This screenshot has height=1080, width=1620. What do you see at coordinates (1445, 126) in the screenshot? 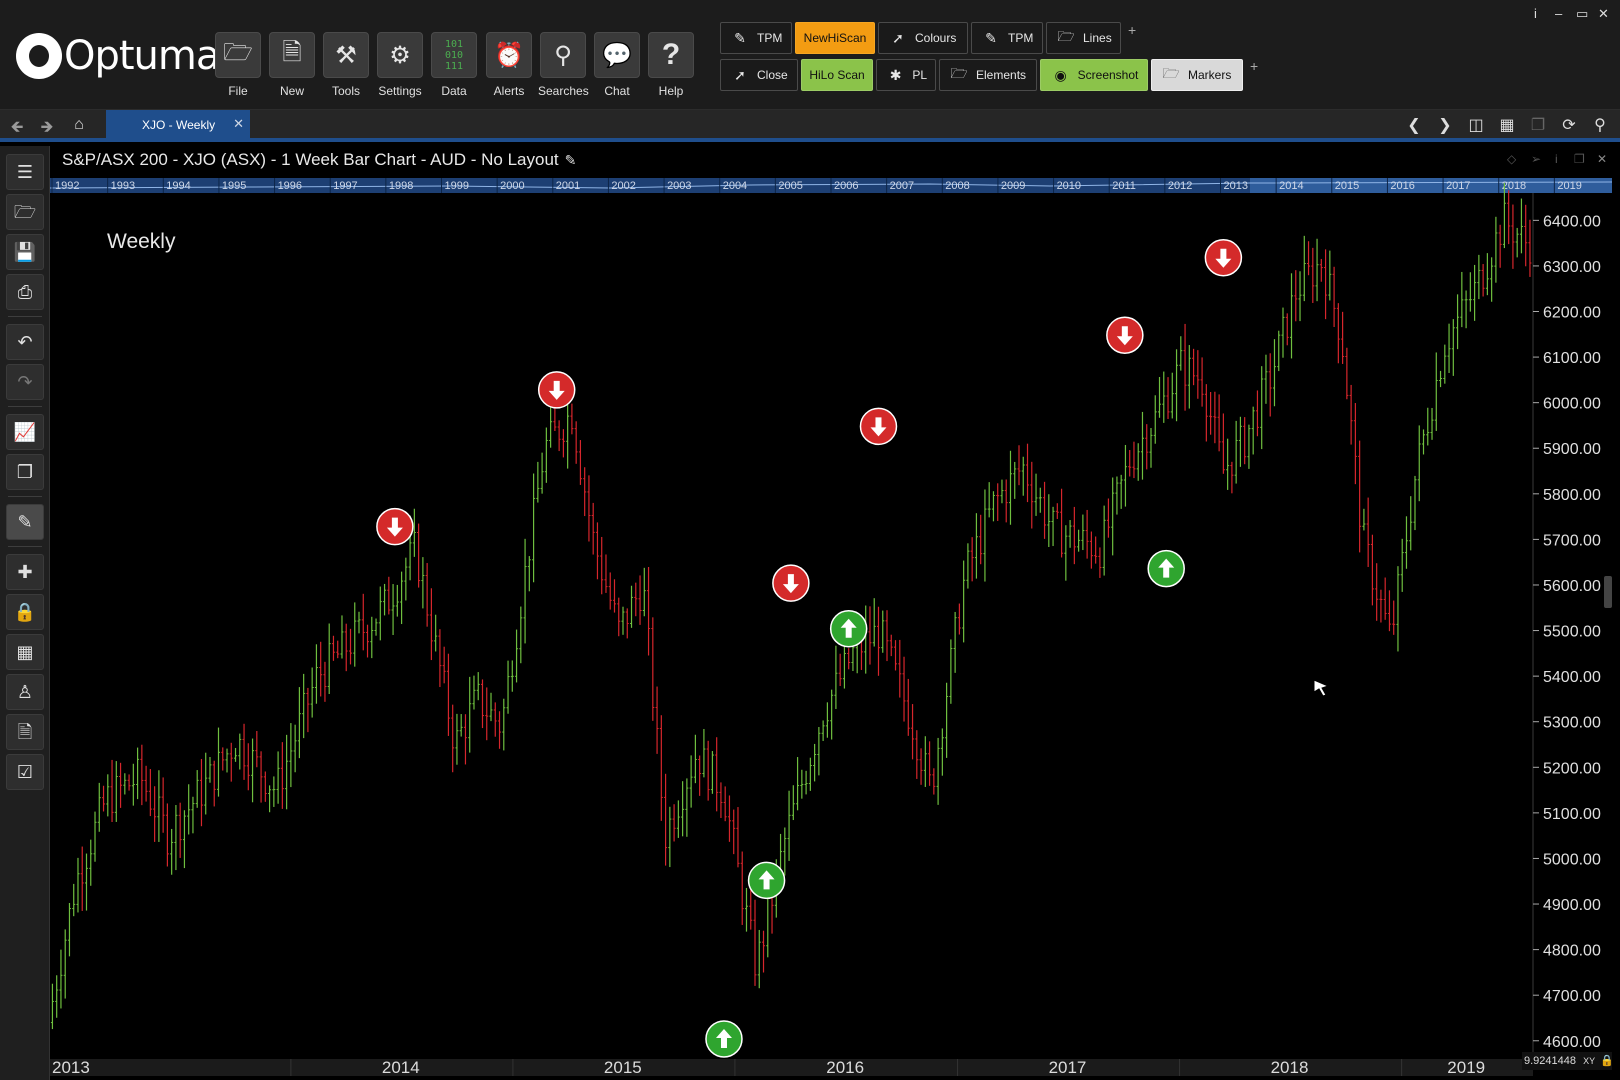
I see `chevron-right-icon: ❯` at bounding box center [1445, 126].